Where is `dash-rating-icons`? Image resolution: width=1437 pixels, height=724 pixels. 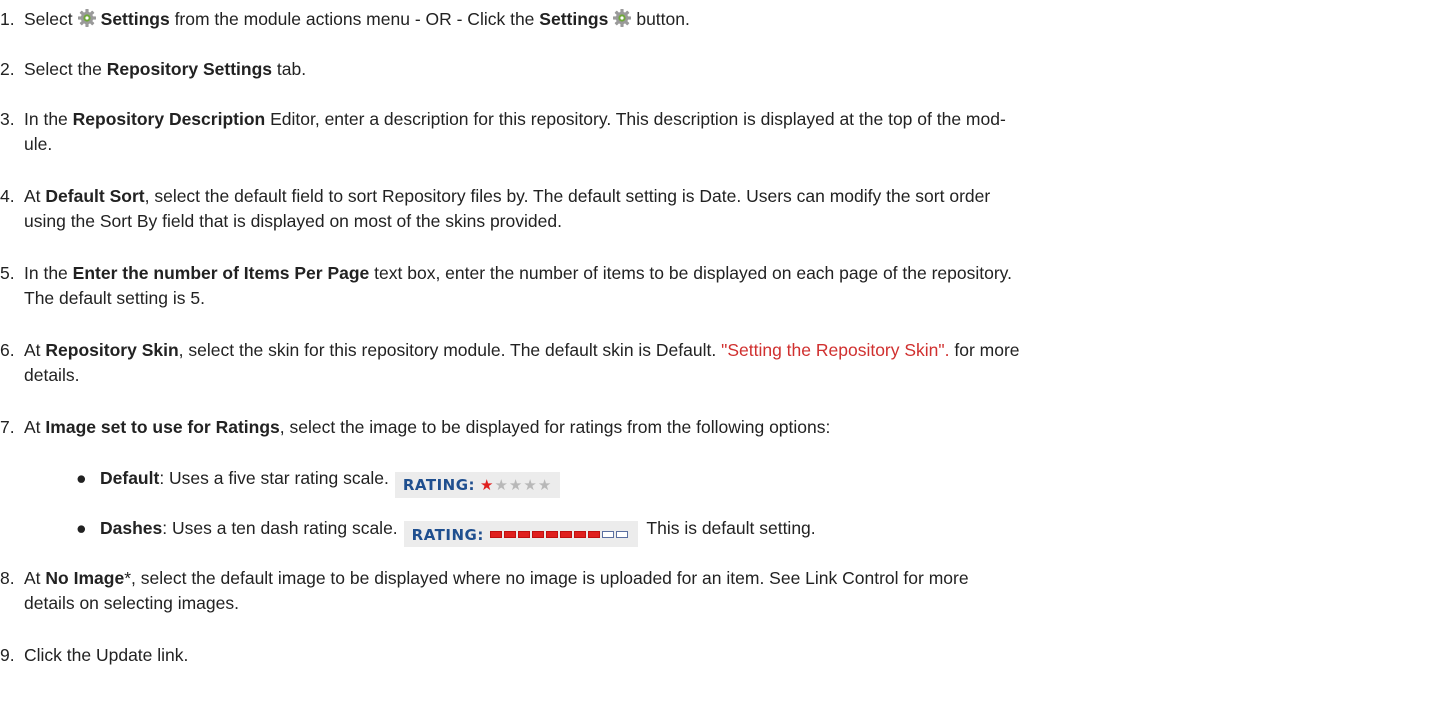
dash-rating-icons is located at coordinates (559, 534).